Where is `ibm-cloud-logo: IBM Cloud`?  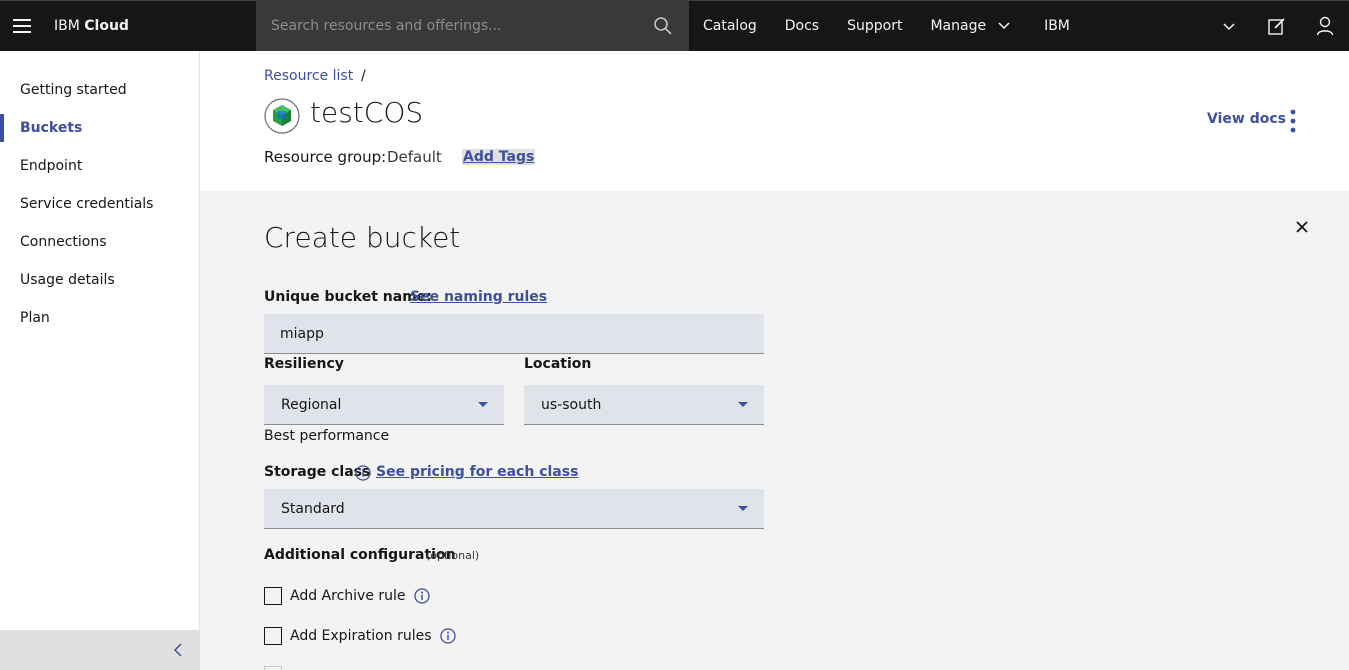
ibm-cloud-logo: IBM Cloud is located at coordinates (91, 26).